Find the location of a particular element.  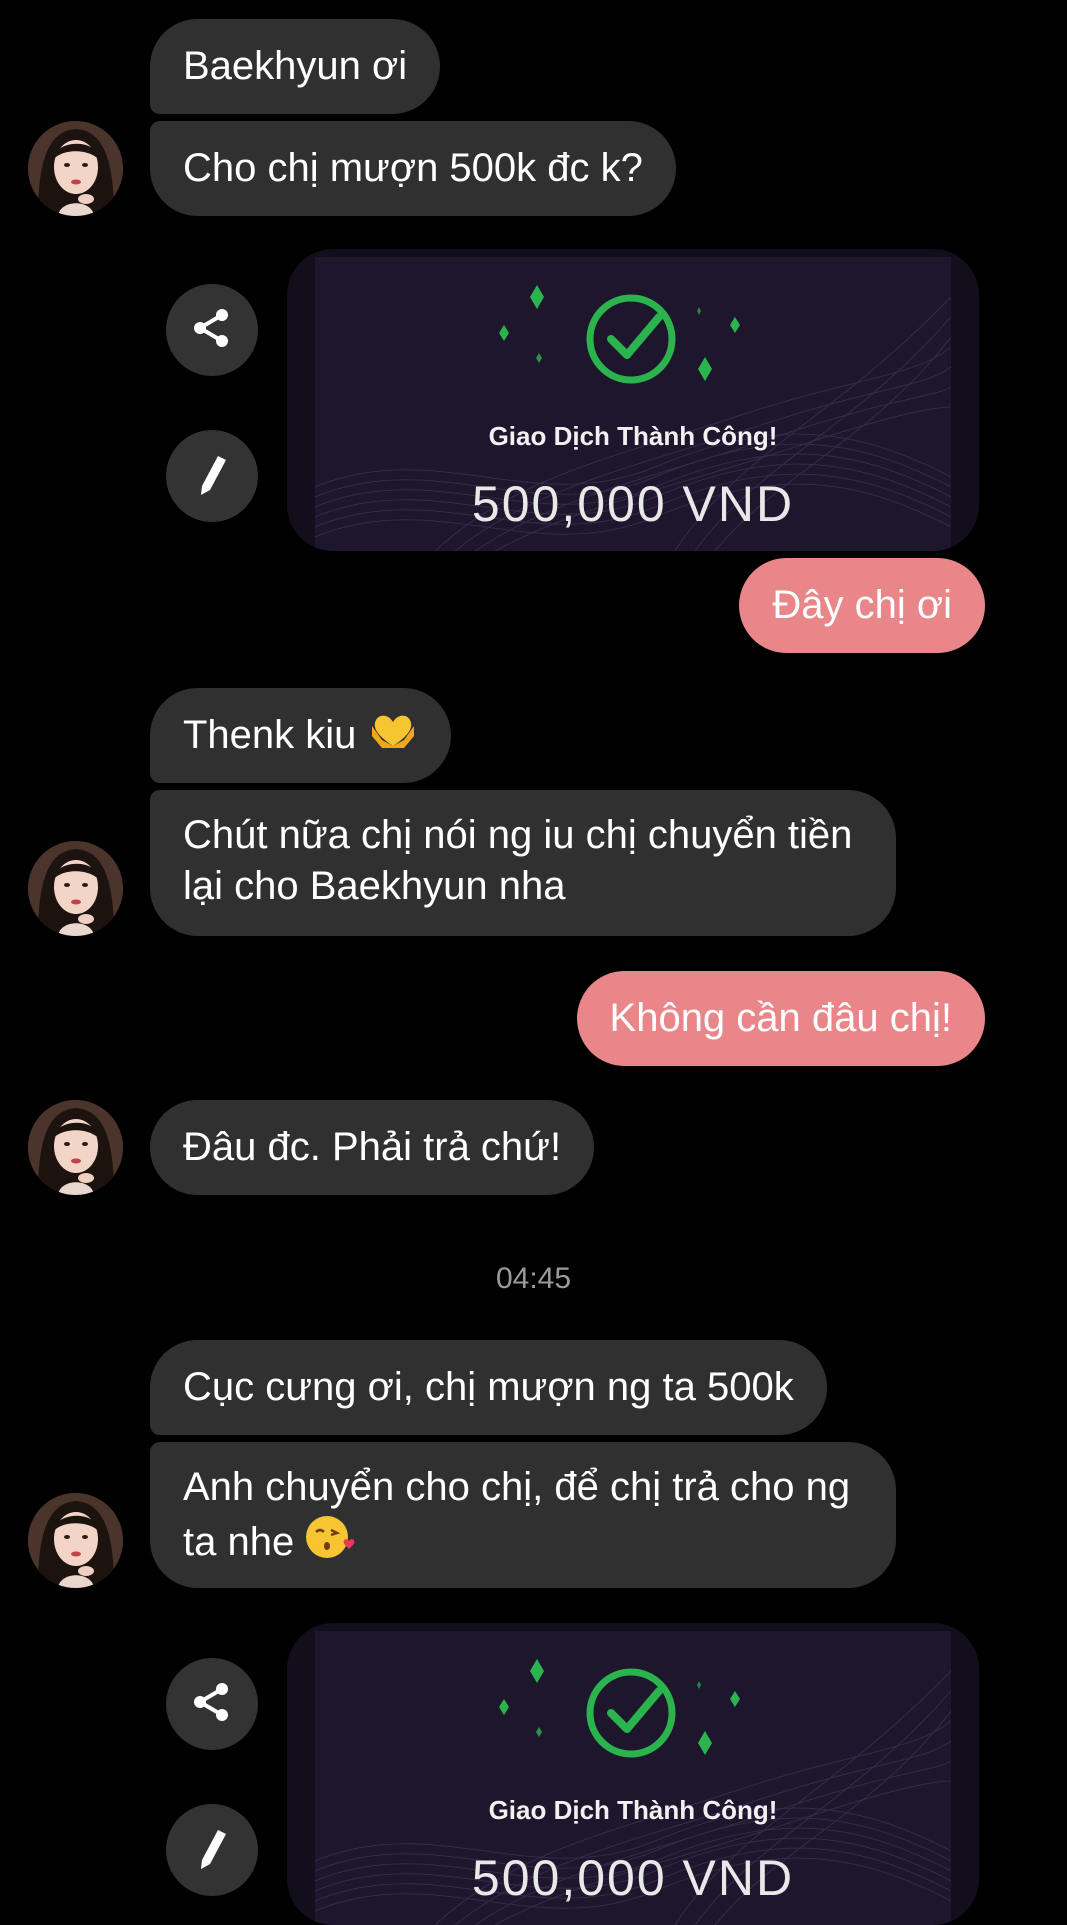

message-bubble-outgoing: Không cần đâu chị! is located at coordinates (780, 1018).